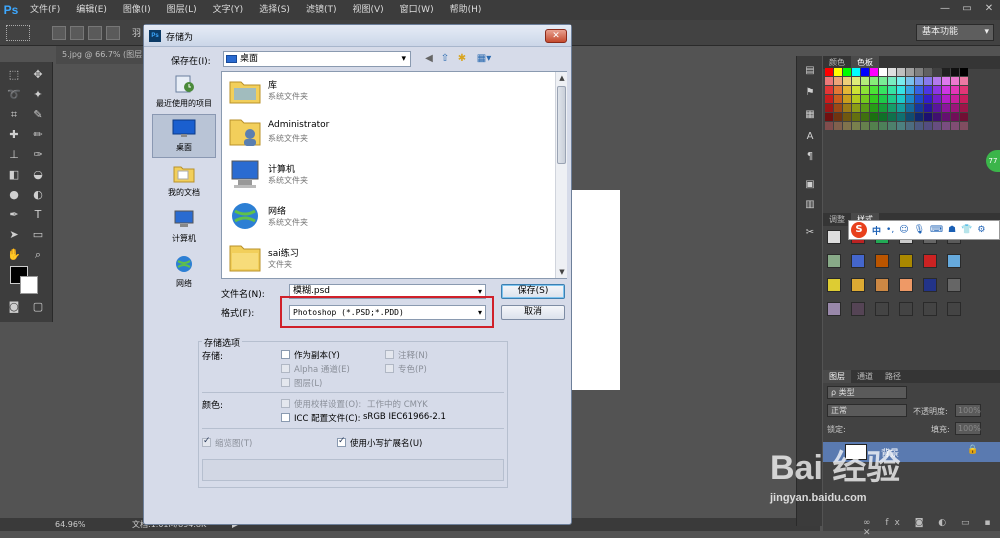 This screenshot has width=1000, height=538. I want to click on add-selection-icon, so click(77, 33).